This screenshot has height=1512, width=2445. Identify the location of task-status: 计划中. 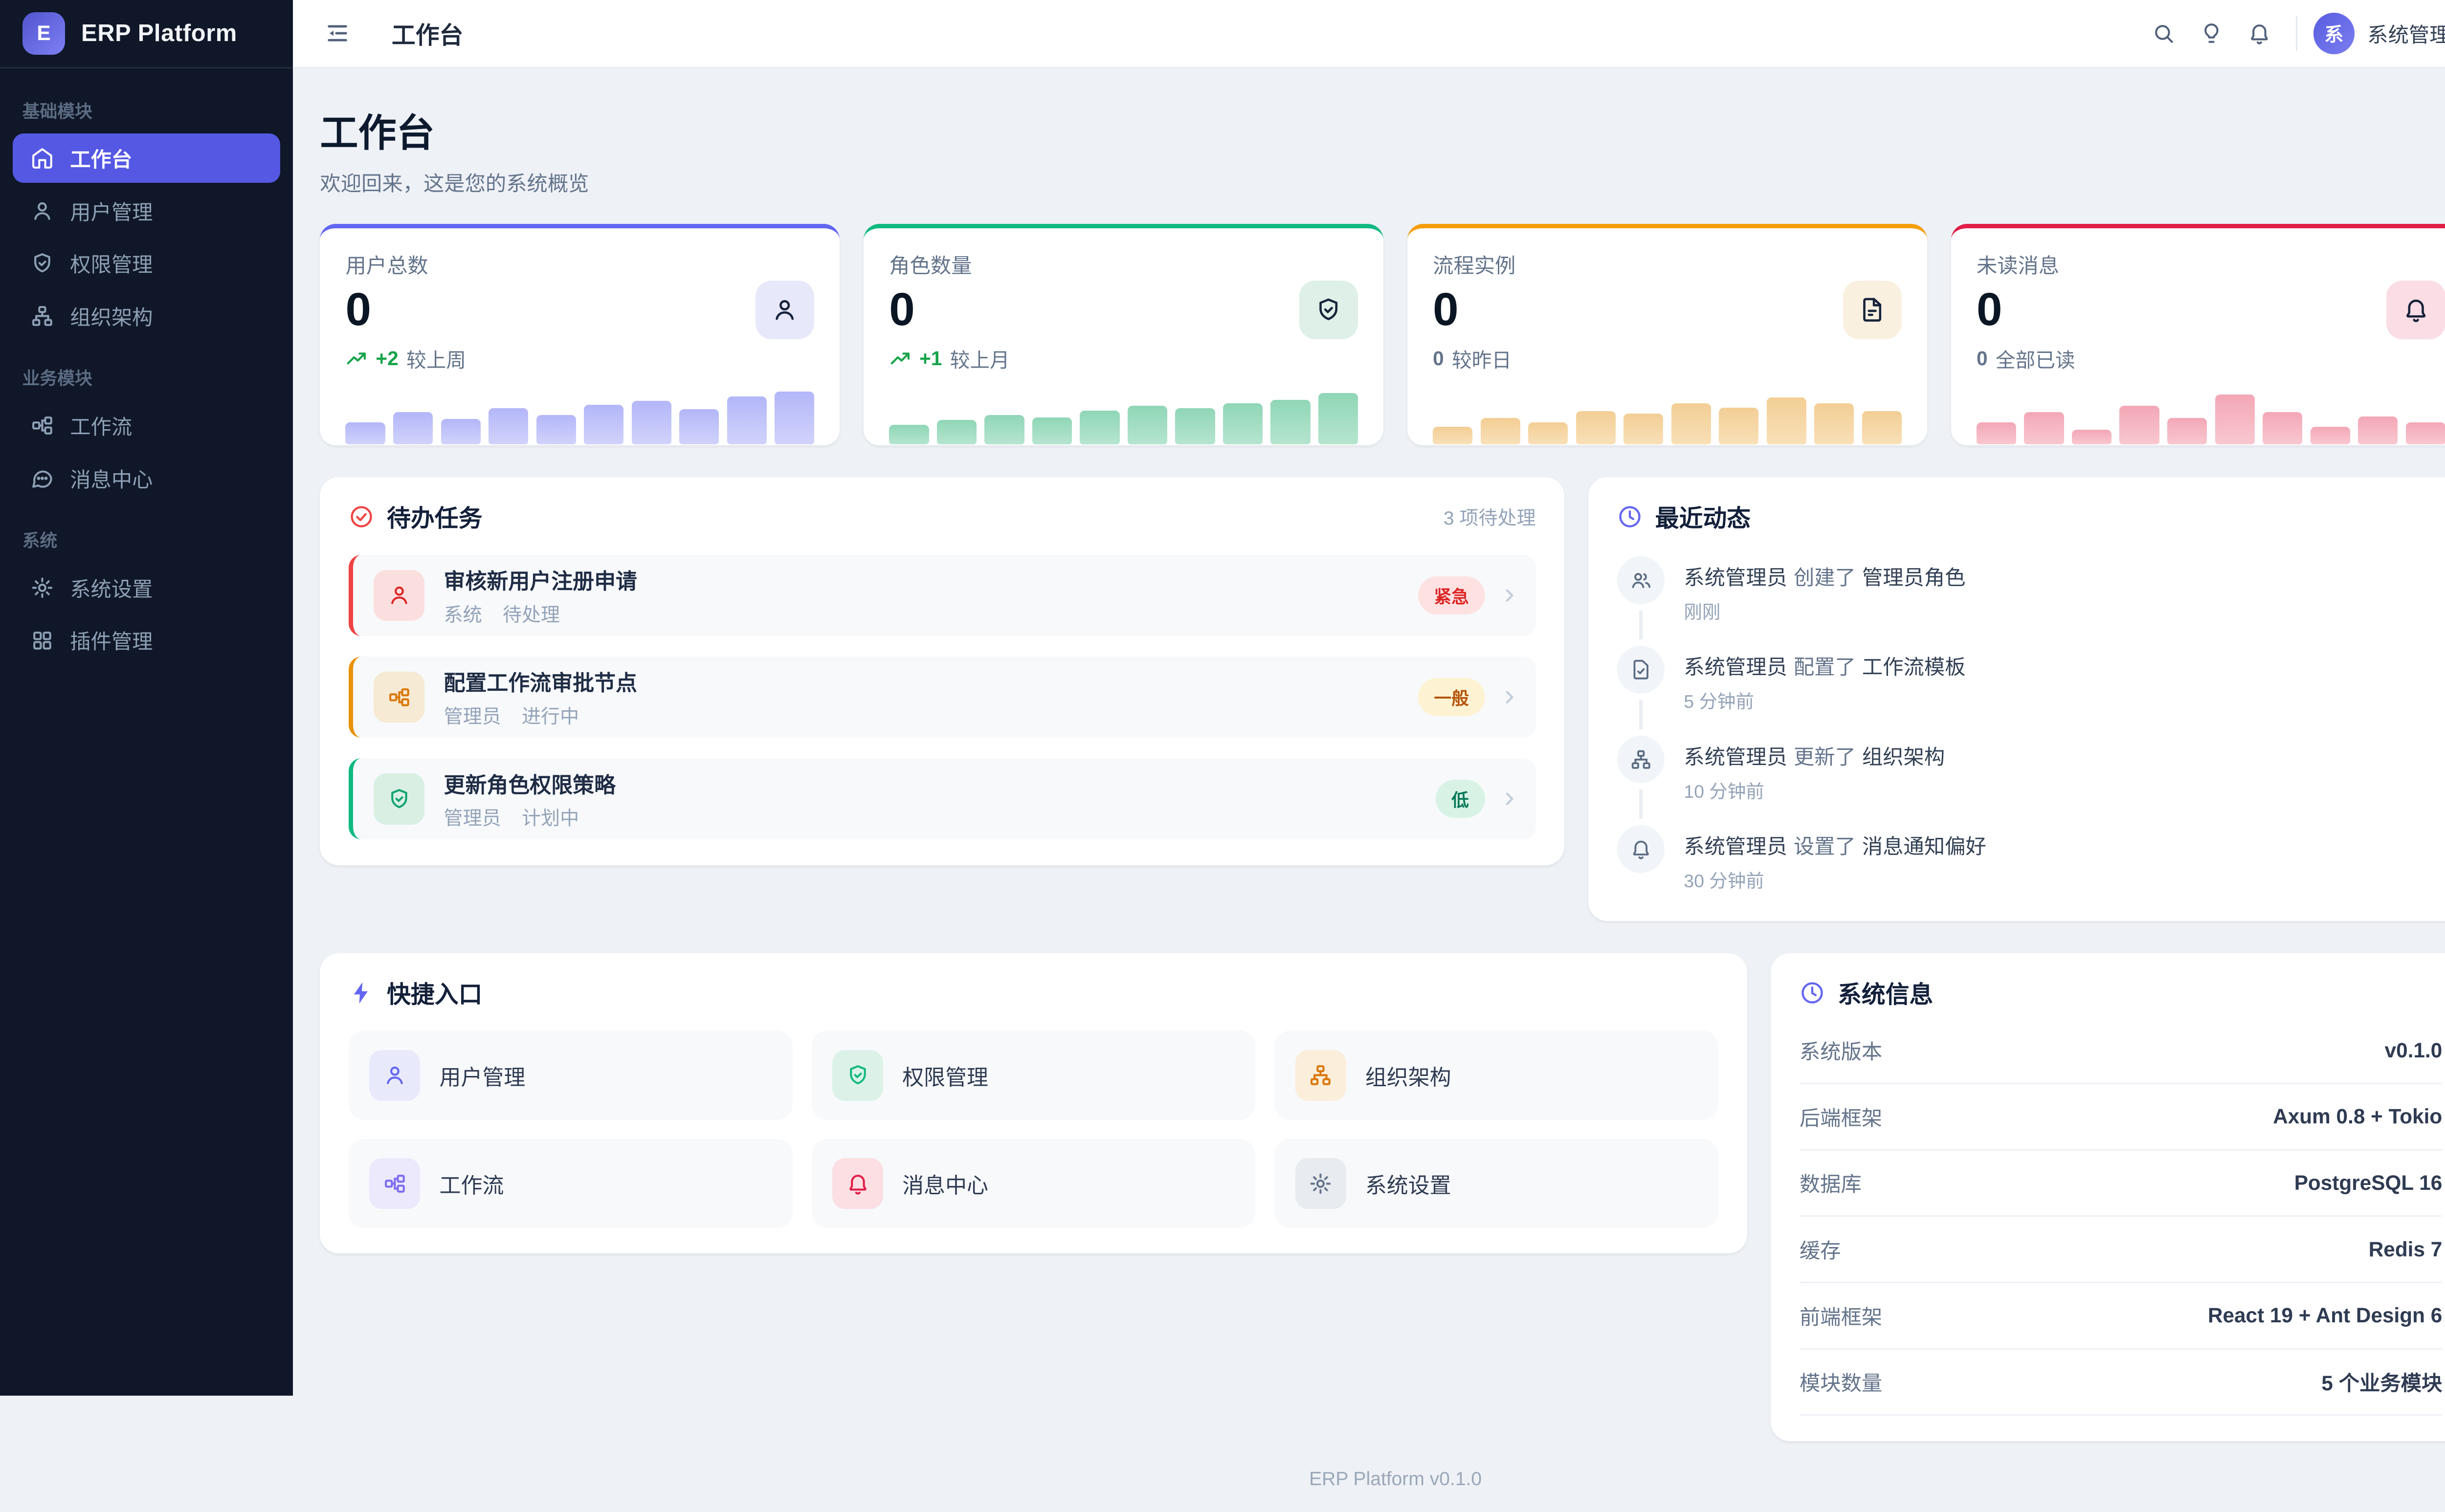
(550, 819).